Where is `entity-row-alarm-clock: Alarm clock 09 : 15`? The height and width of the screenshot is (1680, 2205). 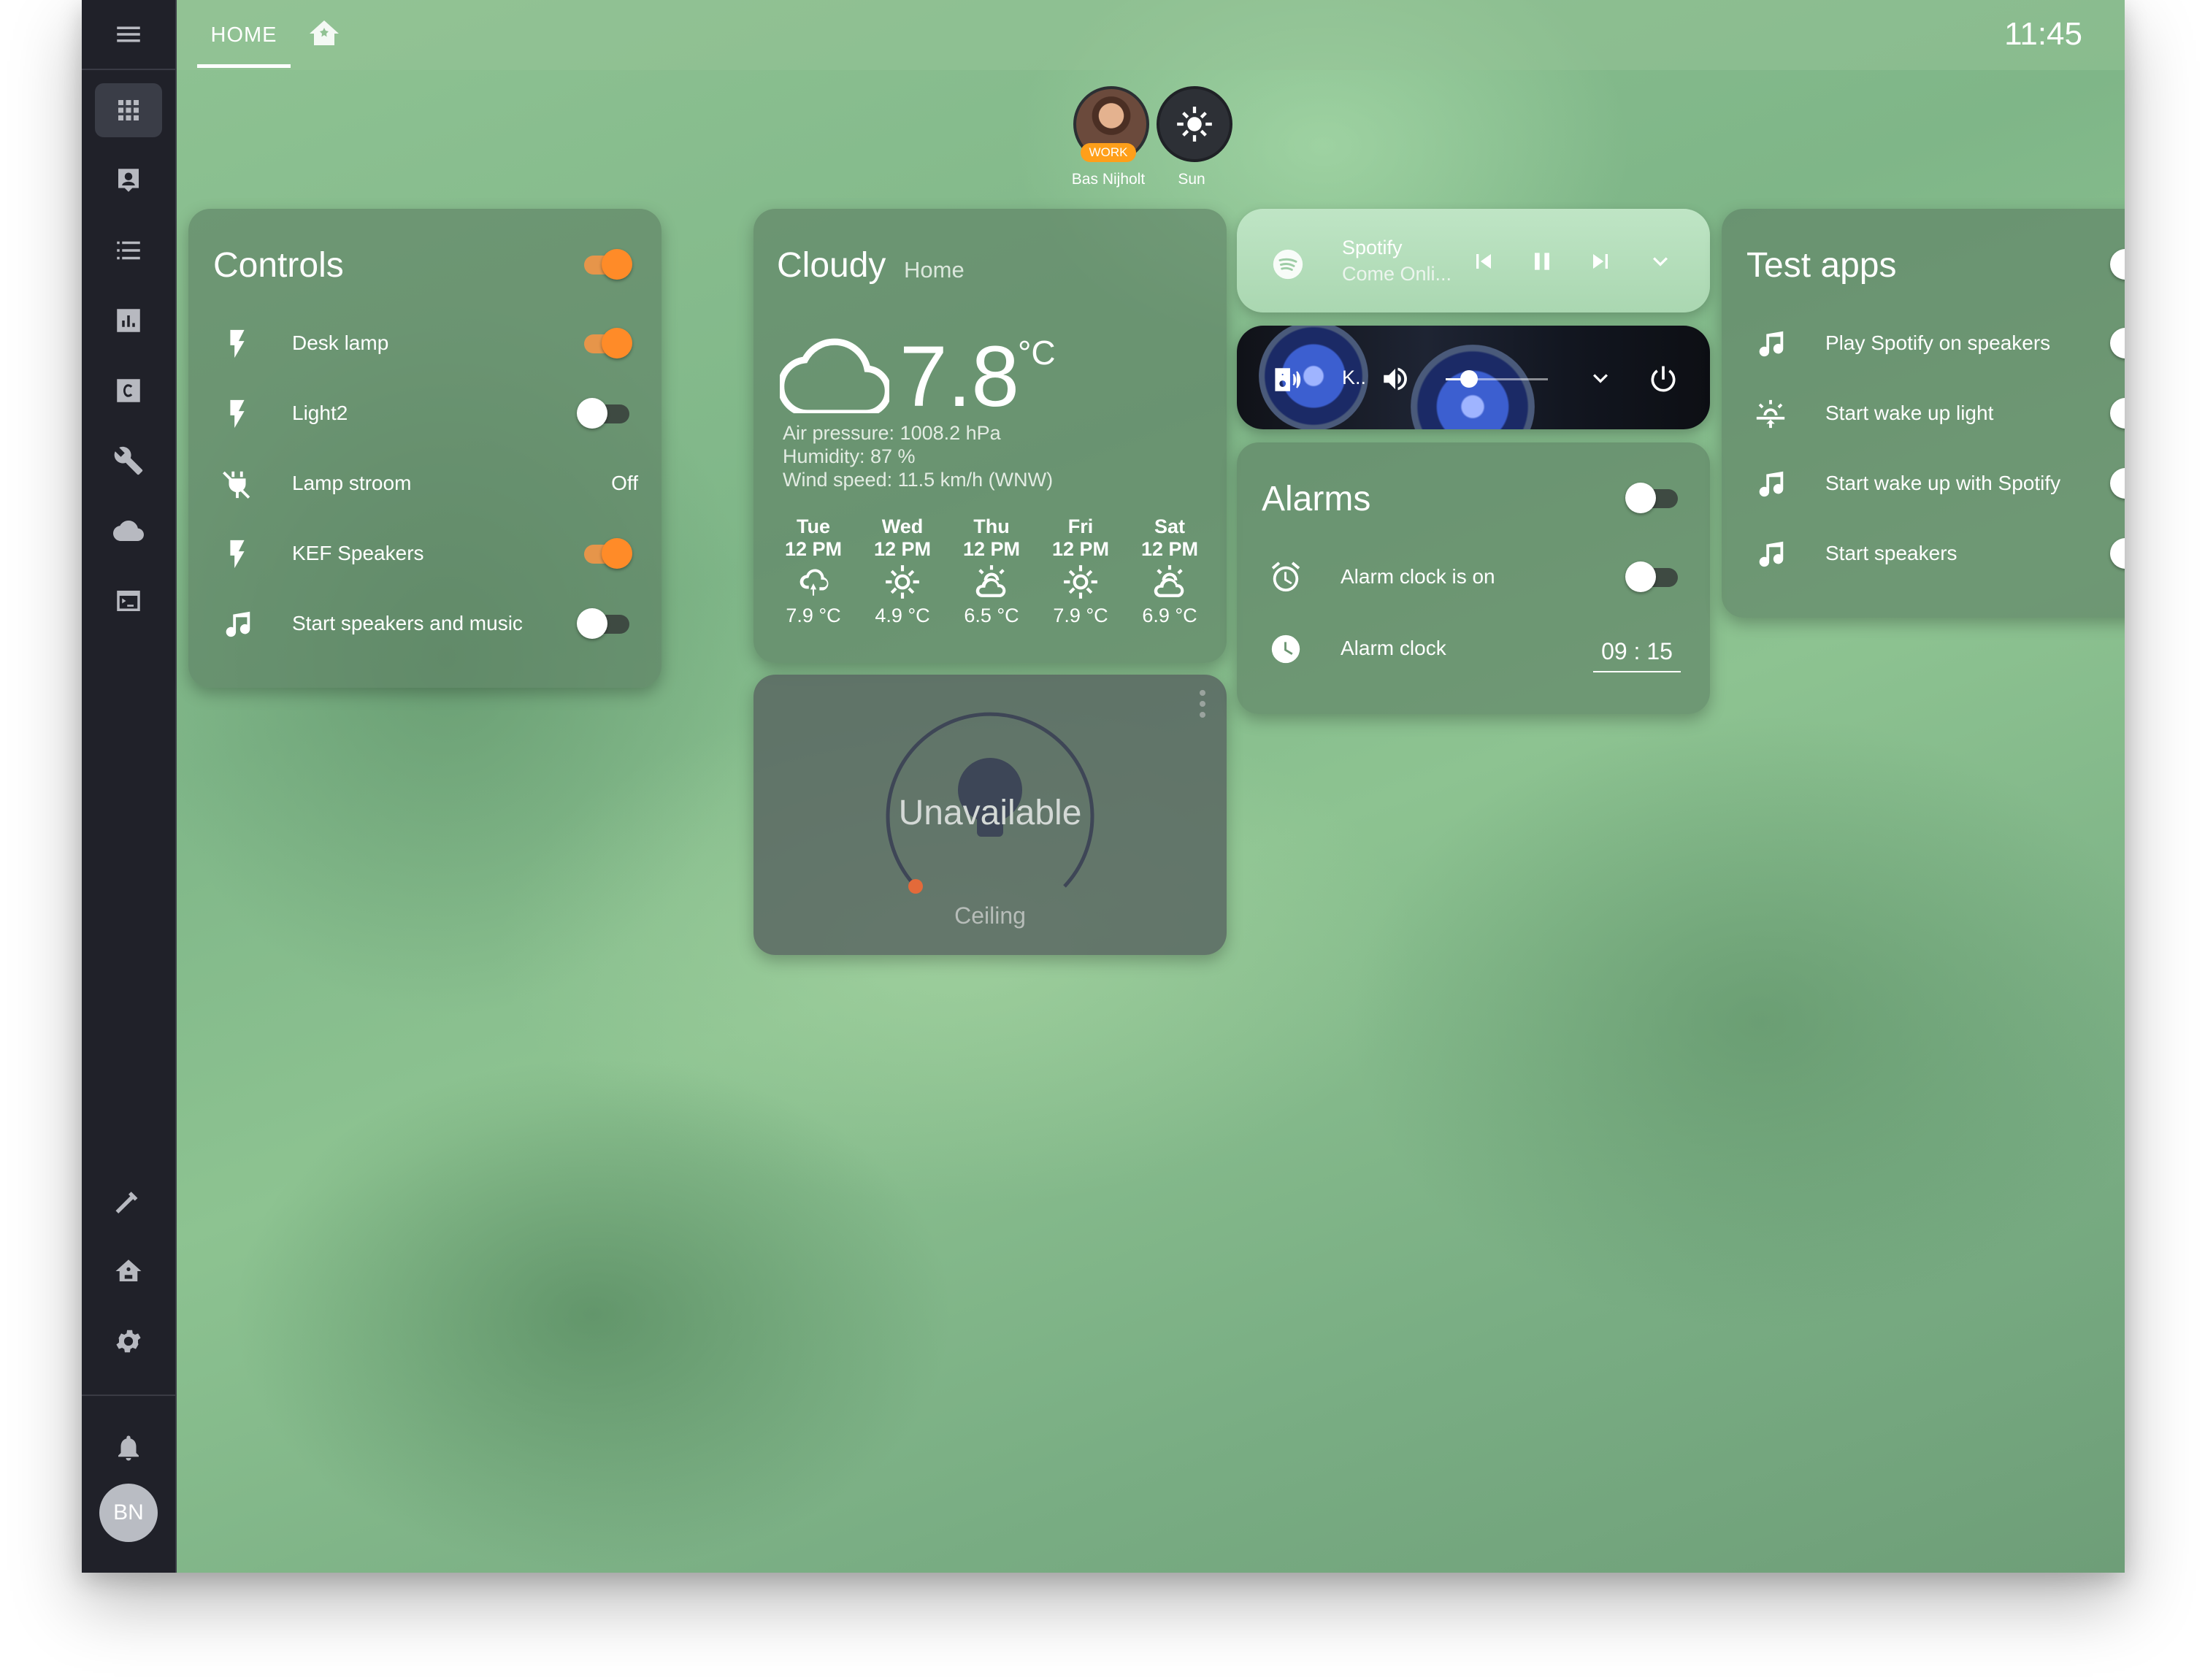 entity-row-alarm-clock: Alarm clock 09 : 15 is located at coordinates (1473, 649).